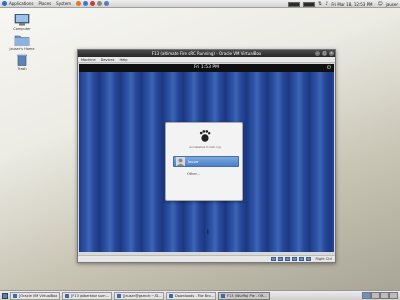 The width and height of the screenshot is (400, 300). I want to click on clock: Fri Mar 18, 12:53 PM, so click(351, 4).